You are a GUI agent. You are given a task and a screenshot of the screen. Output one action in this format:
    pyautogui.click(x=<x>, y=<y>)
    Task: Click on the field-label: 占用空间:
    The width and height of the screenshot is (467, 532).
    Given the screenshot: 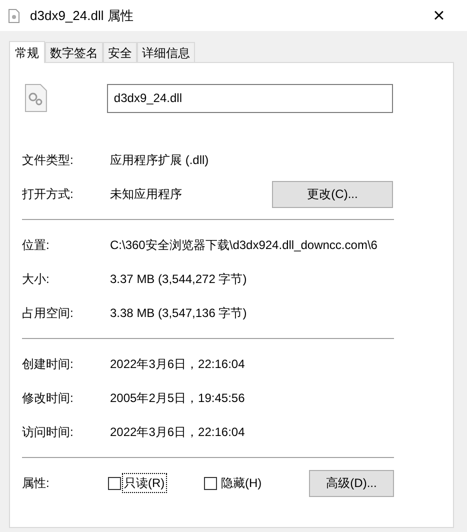 What is the action you would take?
    pyautogui.click(x=48, y=313)
    